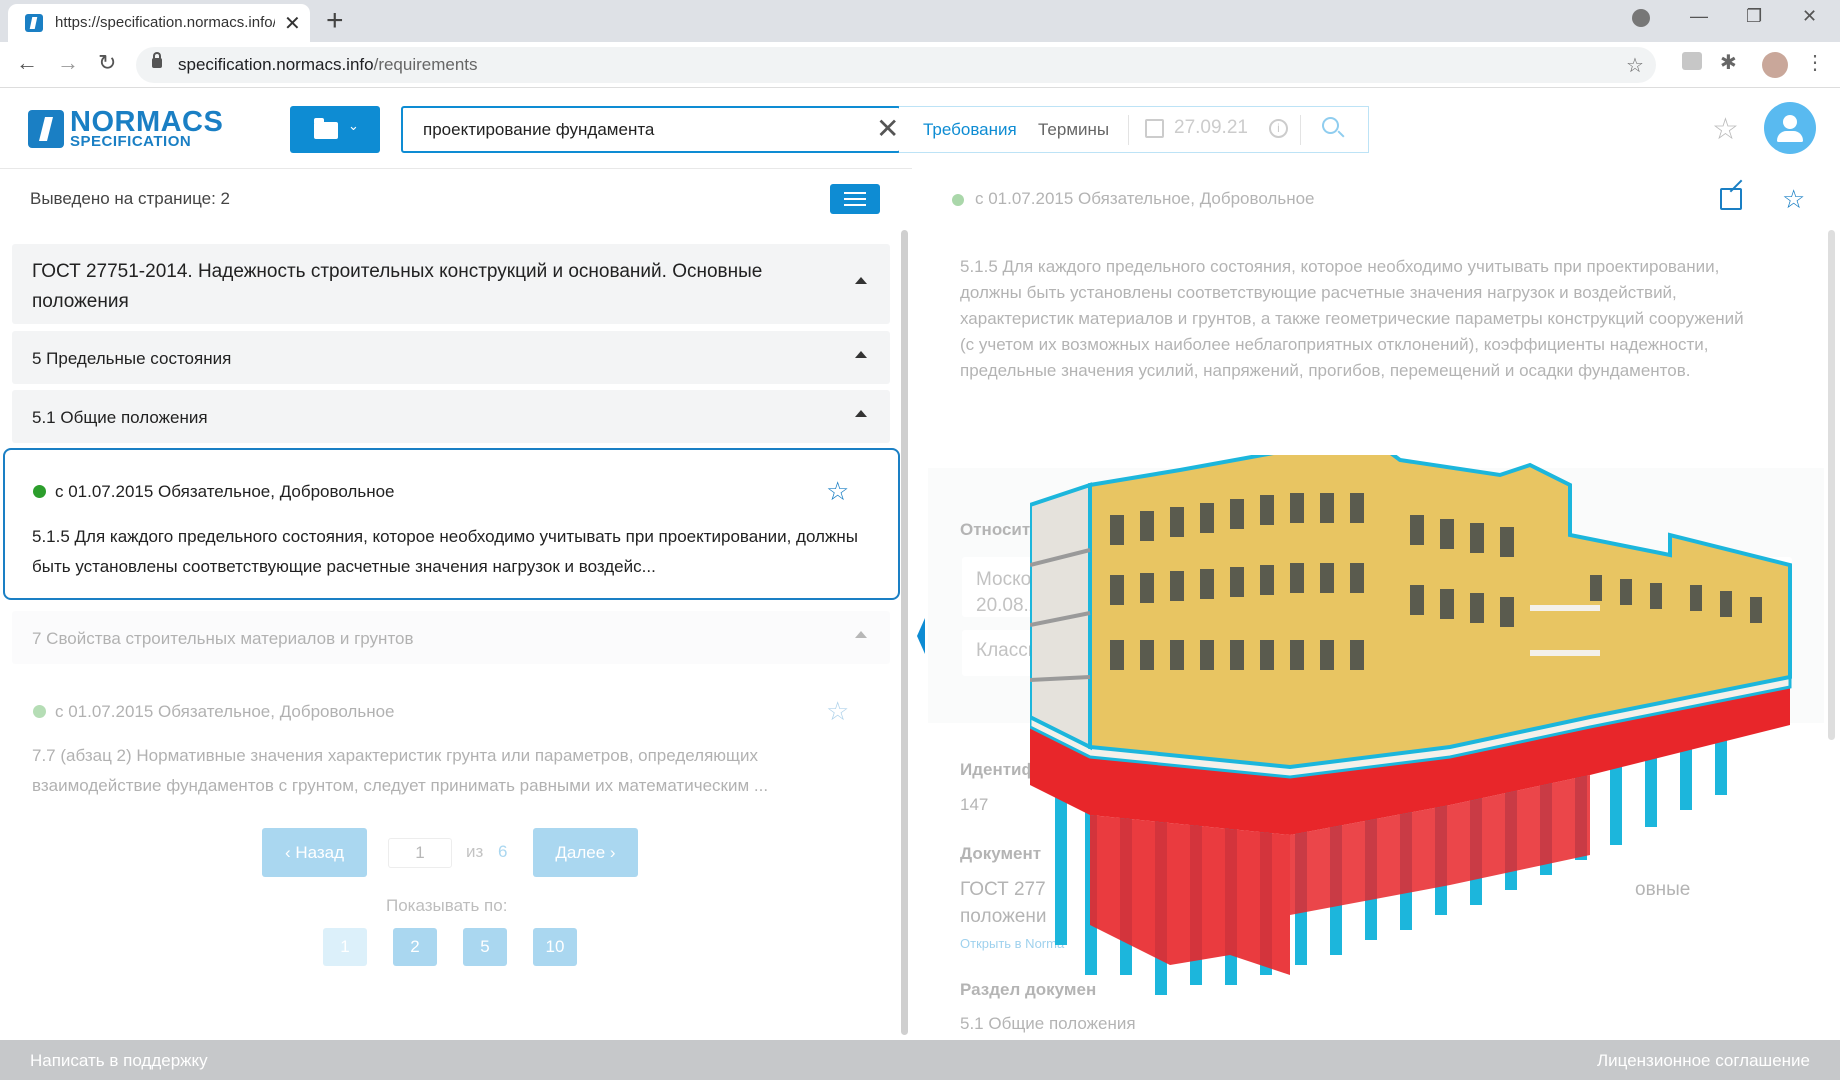 This screenshot has width=1840, height=1080. What do you see at coordinates (485, 947) in the screenshot?
I see `page-size-5: 5` at bounding box center [485, 947].